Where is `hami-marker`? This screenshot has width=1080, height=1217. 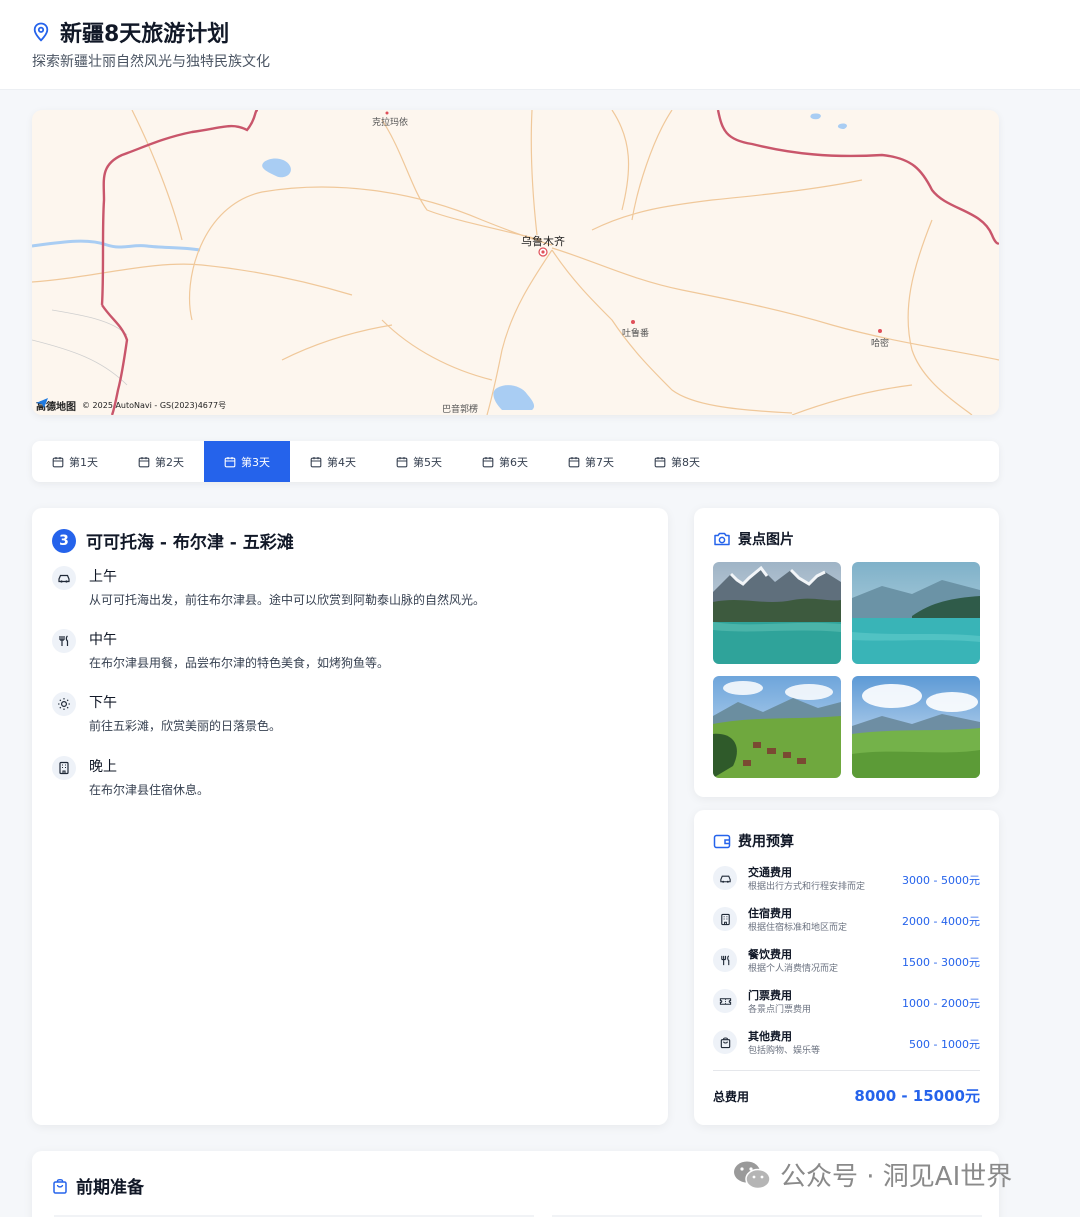
hami-marker is located at coordinates (880, 331).